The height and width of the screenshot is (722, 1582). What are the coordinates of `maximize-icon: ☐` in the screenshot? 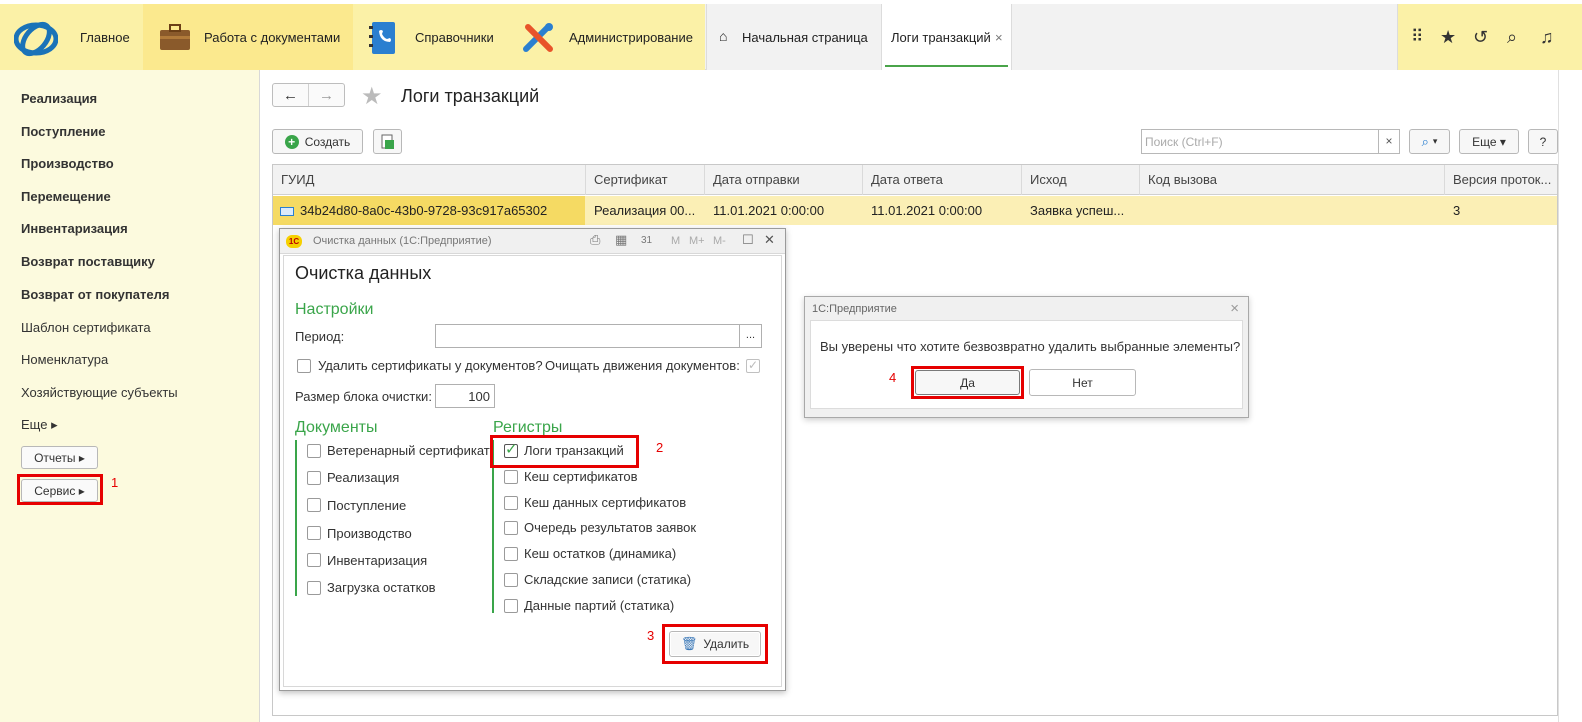 It's located at (748, 240).